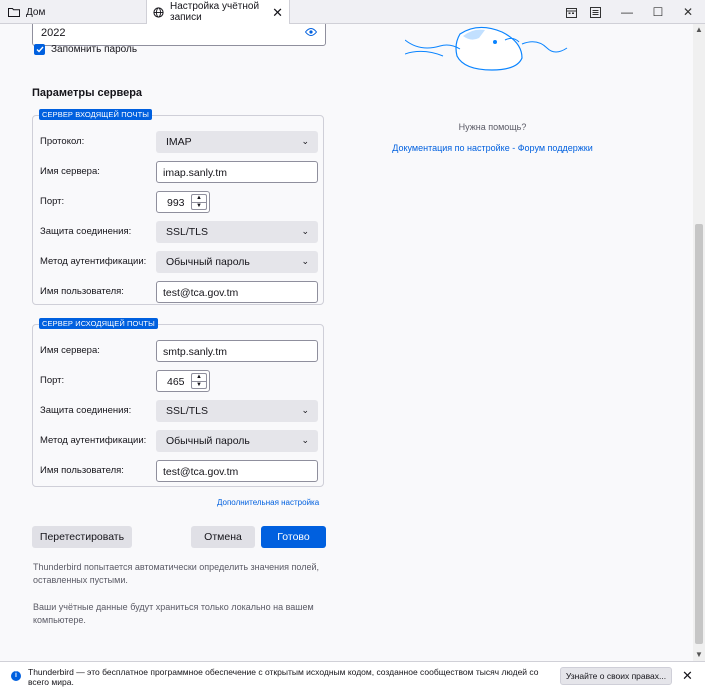 The height and width of the screenshot is (688, 705). What do you see at coordinates (39, 49) in the screenshot?
I see `checkbox-checked-icon` at bounding box center [39, 49].